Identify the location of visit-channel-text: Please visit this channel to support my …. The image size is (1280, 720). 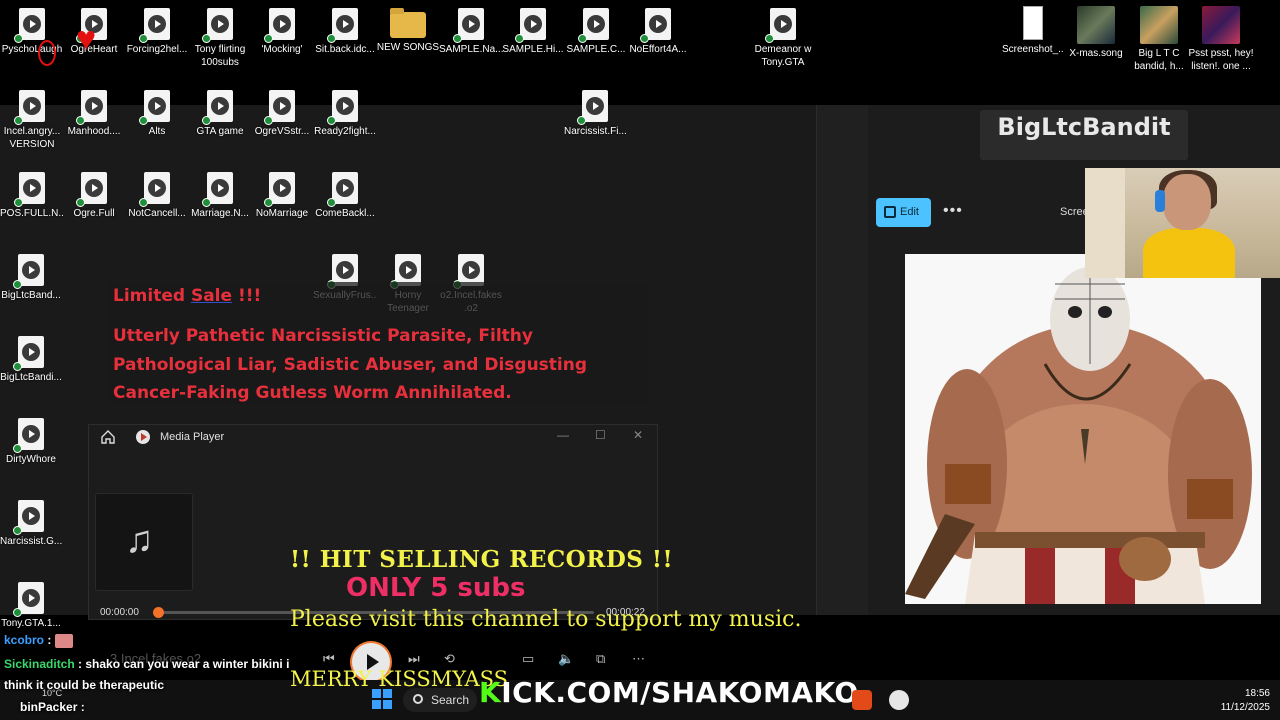
(546, 619).